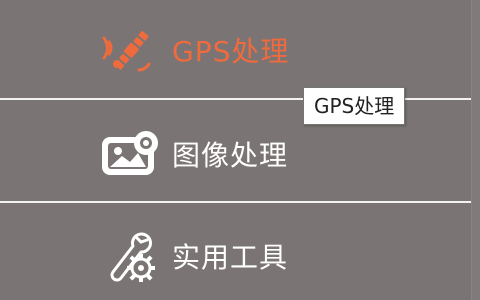  I want to click on tooltip: GPS处理, so click(354, 106).